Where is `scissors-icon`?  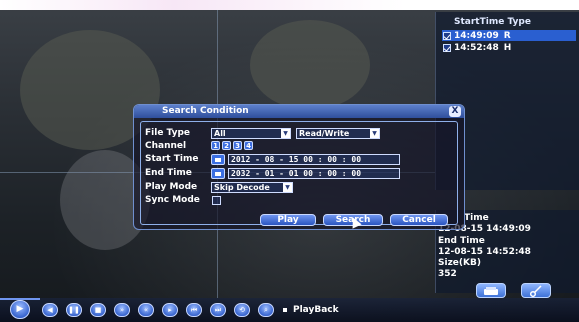
scissors-icon is located at coordinates (535, 290).